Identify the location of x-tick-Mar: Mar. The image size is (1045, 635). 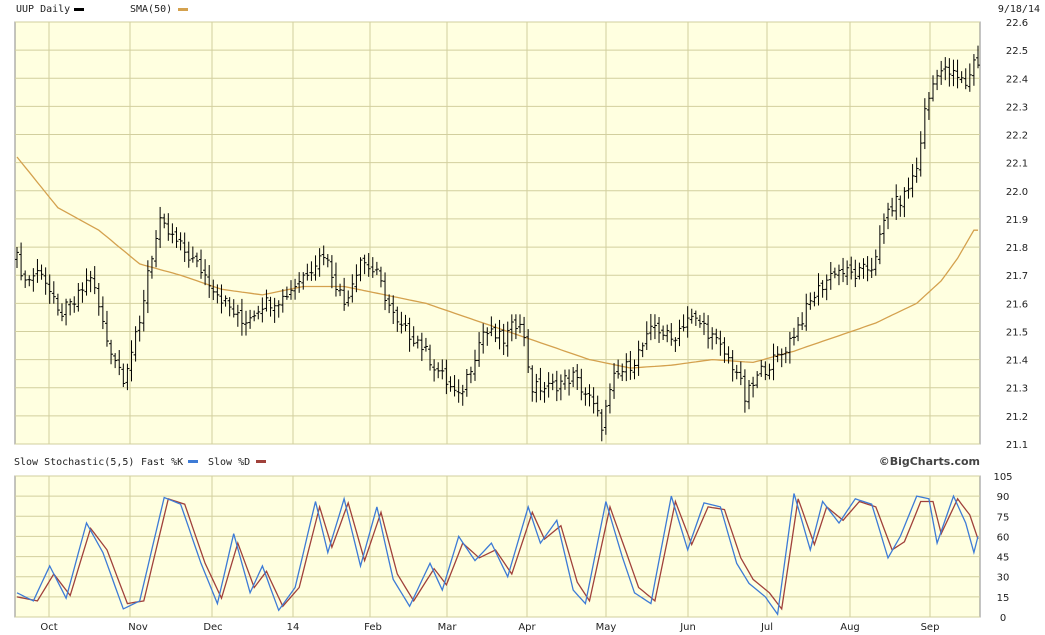
(448, 627).